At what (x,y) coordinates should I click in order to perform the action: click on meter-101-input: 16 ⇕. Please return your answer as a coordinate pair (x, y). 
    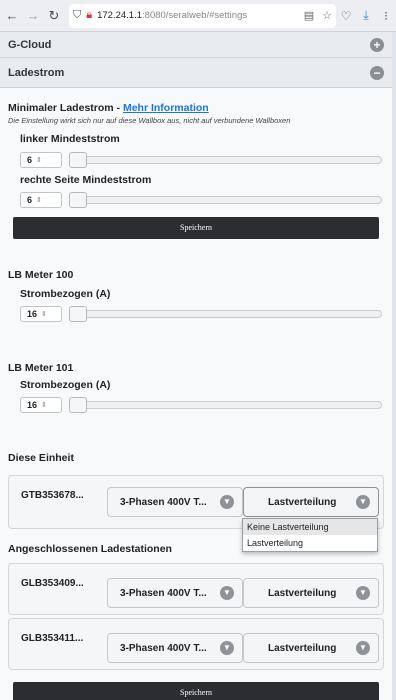
    Looking at the image, I should click on (41, 405).